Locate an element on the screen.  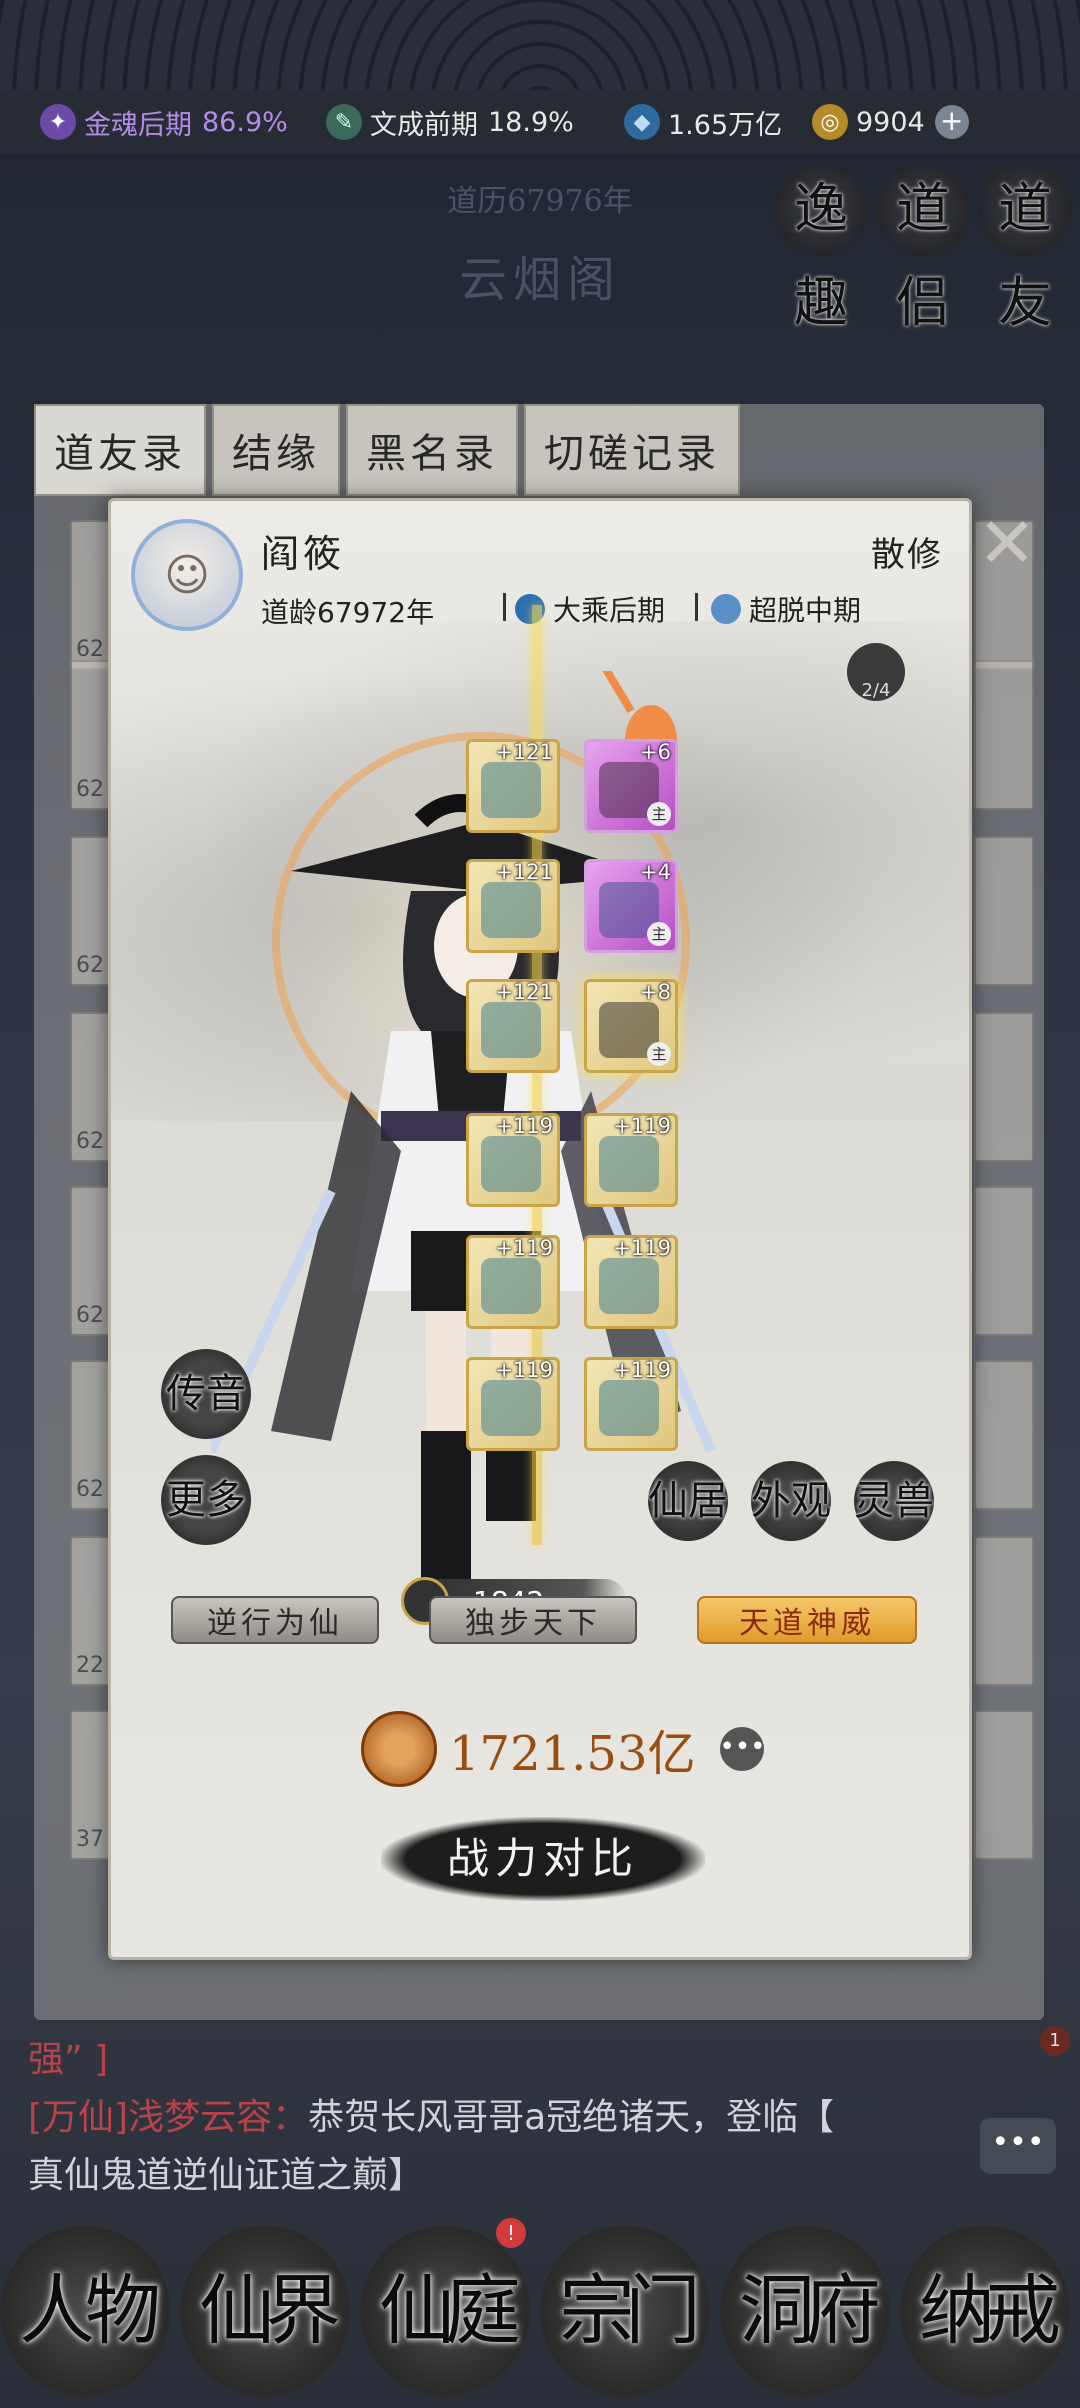
yin-yang-icon is located at coordinates (399, 1749).